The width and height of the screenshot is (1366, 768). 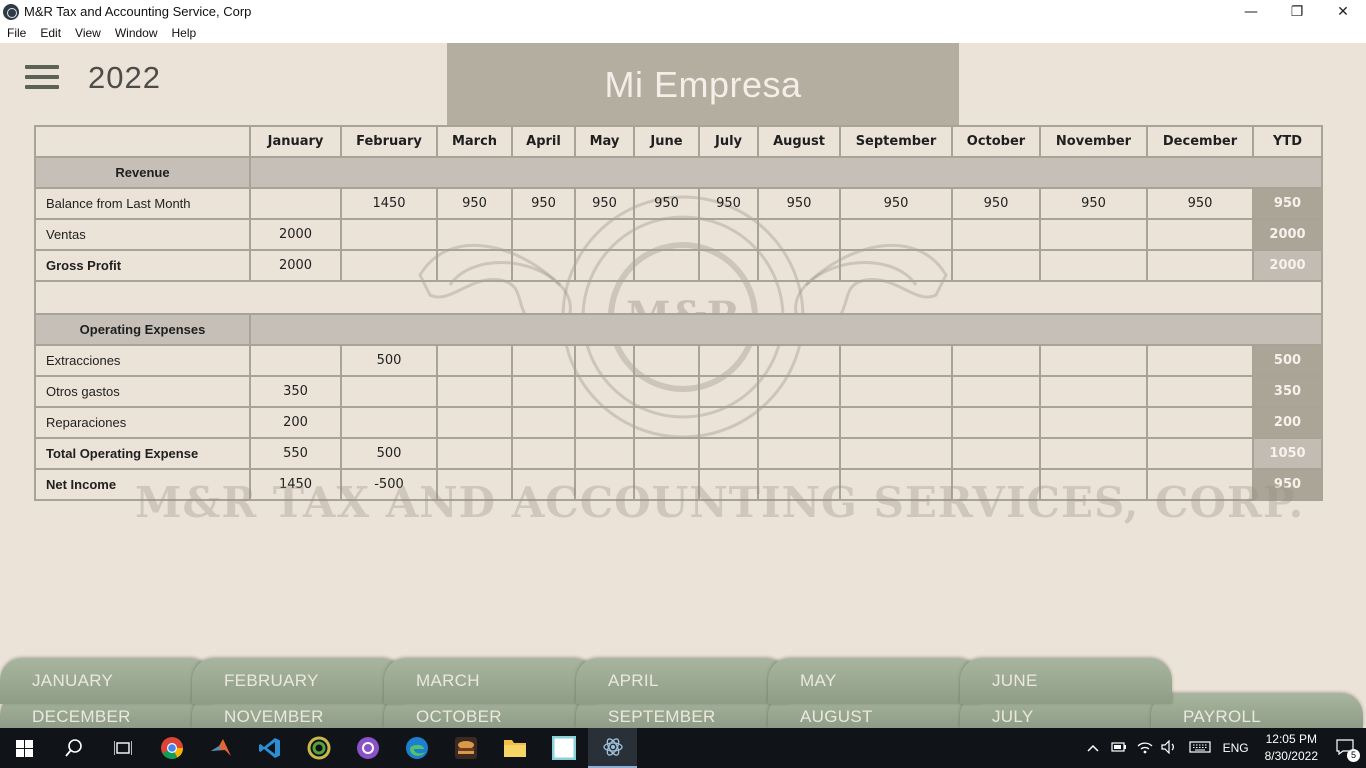 I want to click on windows-start-icon, so click(x=24, y=748).